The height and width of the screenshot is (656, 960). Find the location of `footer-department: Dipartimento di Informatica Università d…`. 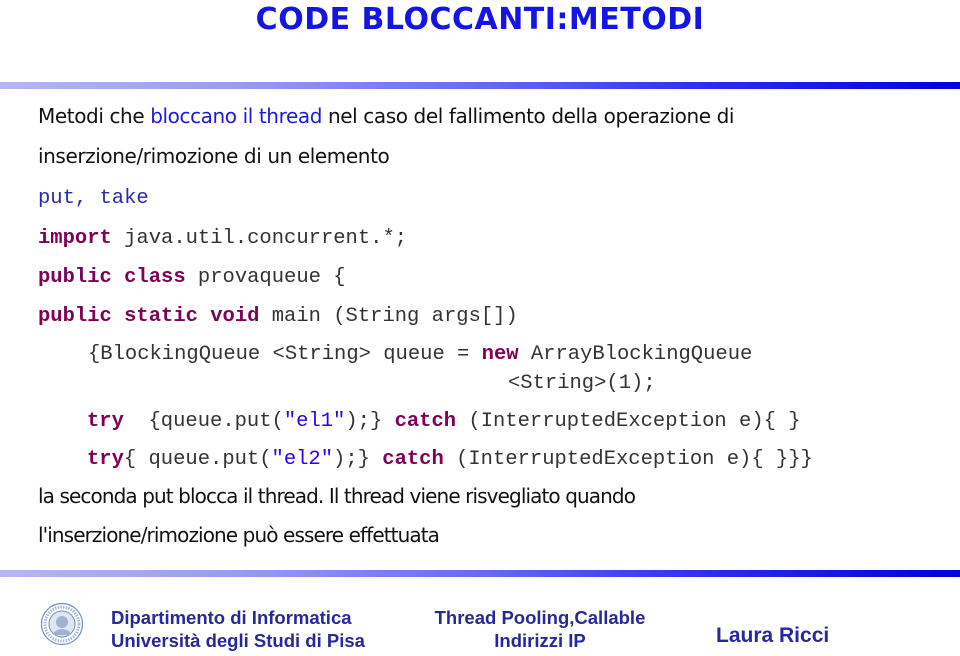

footer-department: Dipartimento di Informatica Università d… is located at coordinates (238, 629).